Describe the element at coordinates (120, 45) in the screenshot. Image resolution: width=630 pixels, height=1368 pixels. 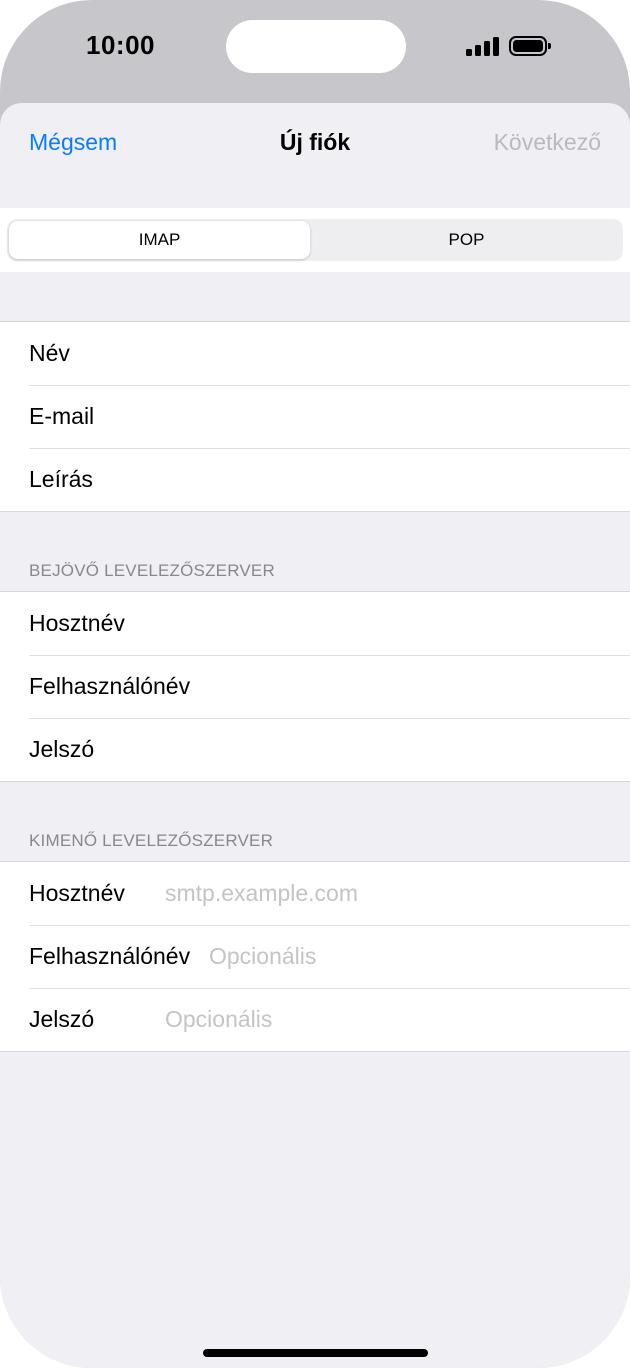
I see `status-time: 10:00` at that location.